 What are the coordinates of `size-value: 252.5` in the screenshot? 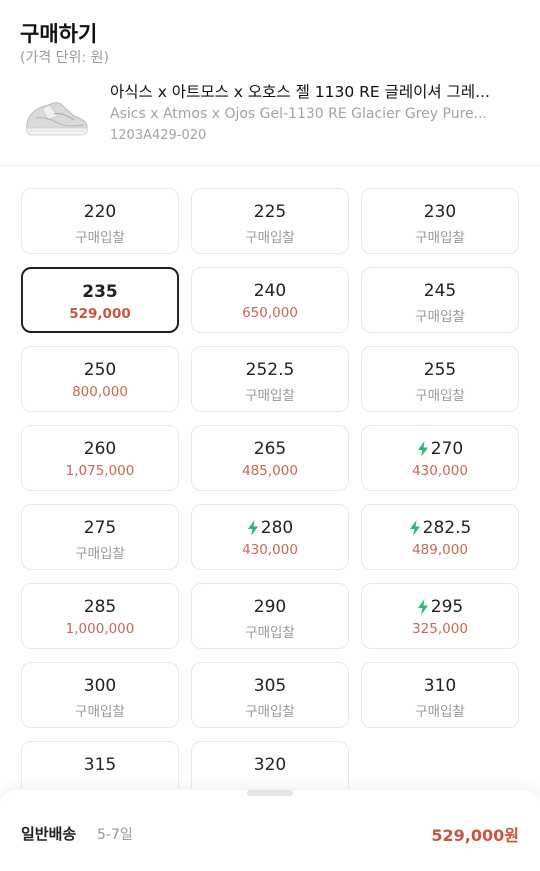 It's located at (270, 370).